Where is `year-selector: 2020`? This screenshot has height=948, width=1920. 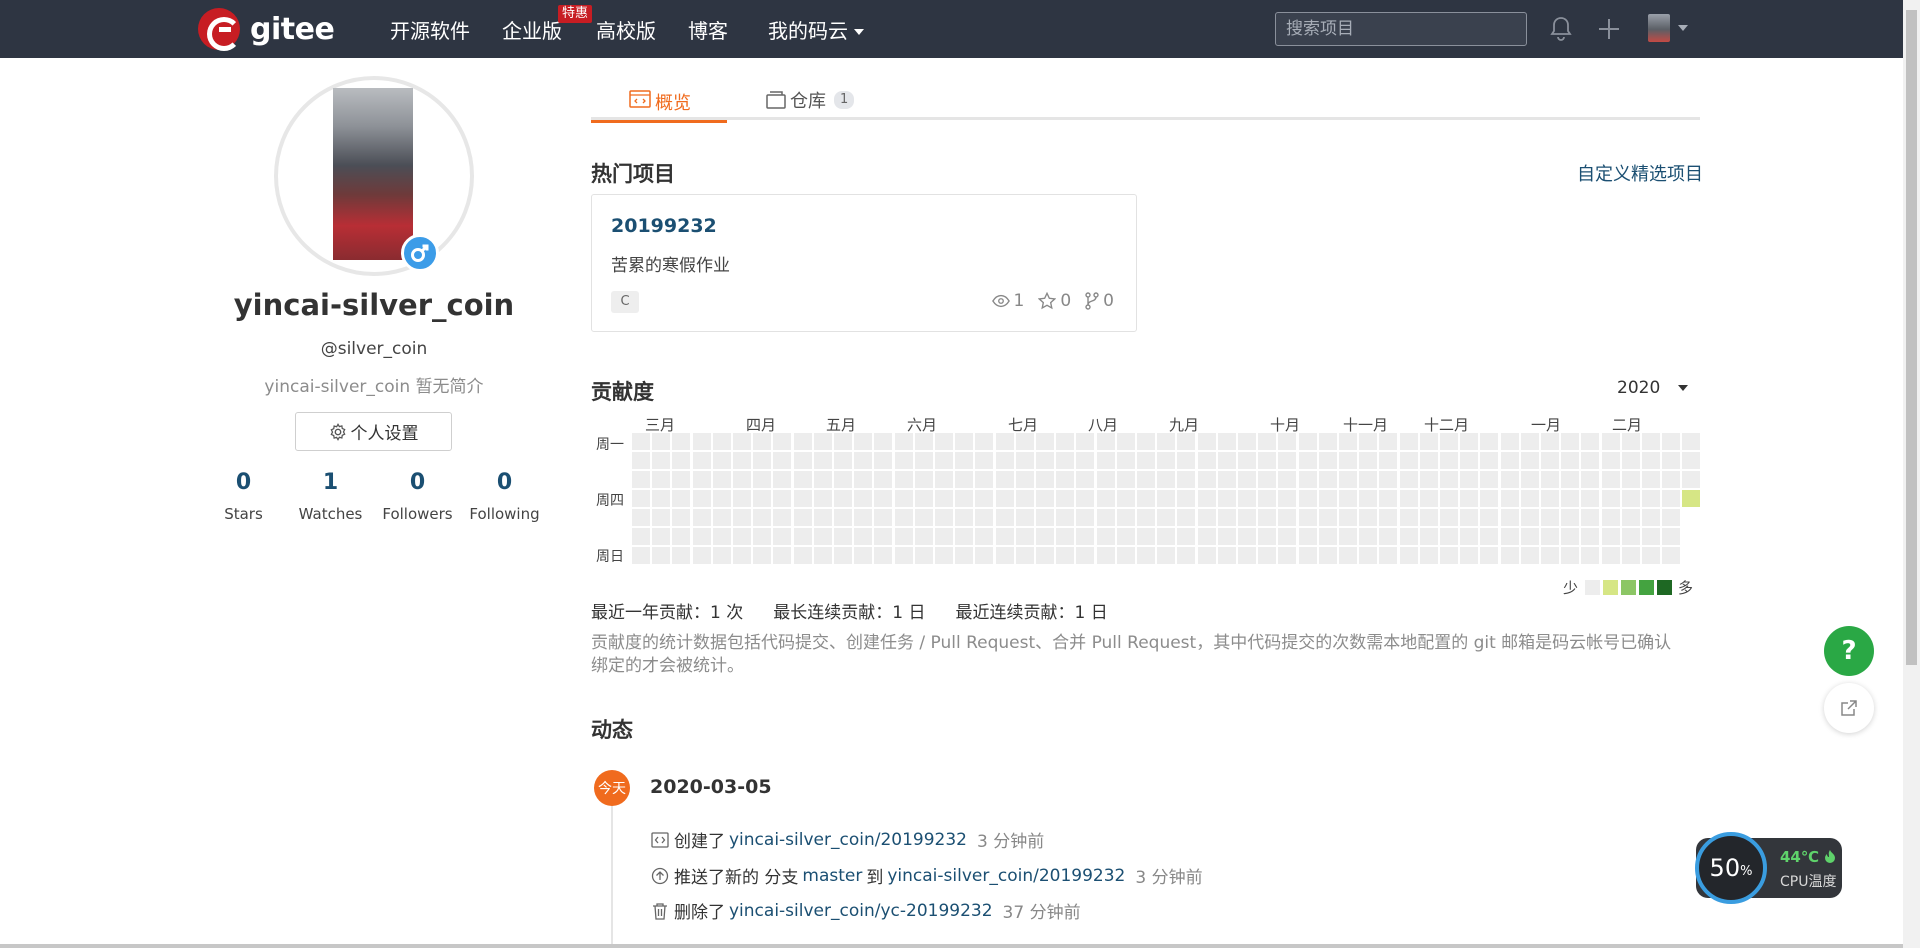 year-selector: 2020 is located at coordinates (1653, 388).